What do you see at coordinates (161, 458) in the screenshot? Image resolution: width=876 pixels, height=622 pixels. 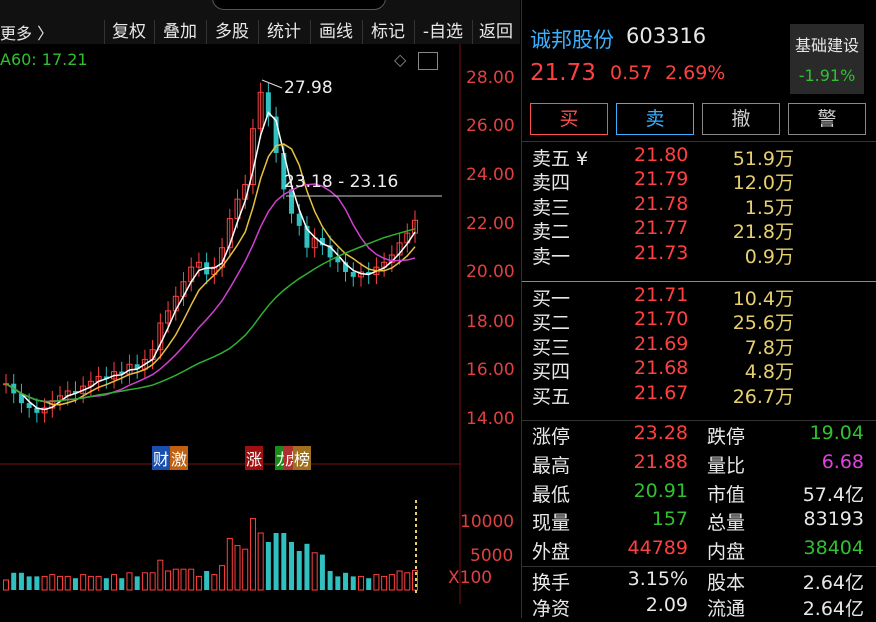 I see `finance-tag: 财` at bounding box center [161, 458].